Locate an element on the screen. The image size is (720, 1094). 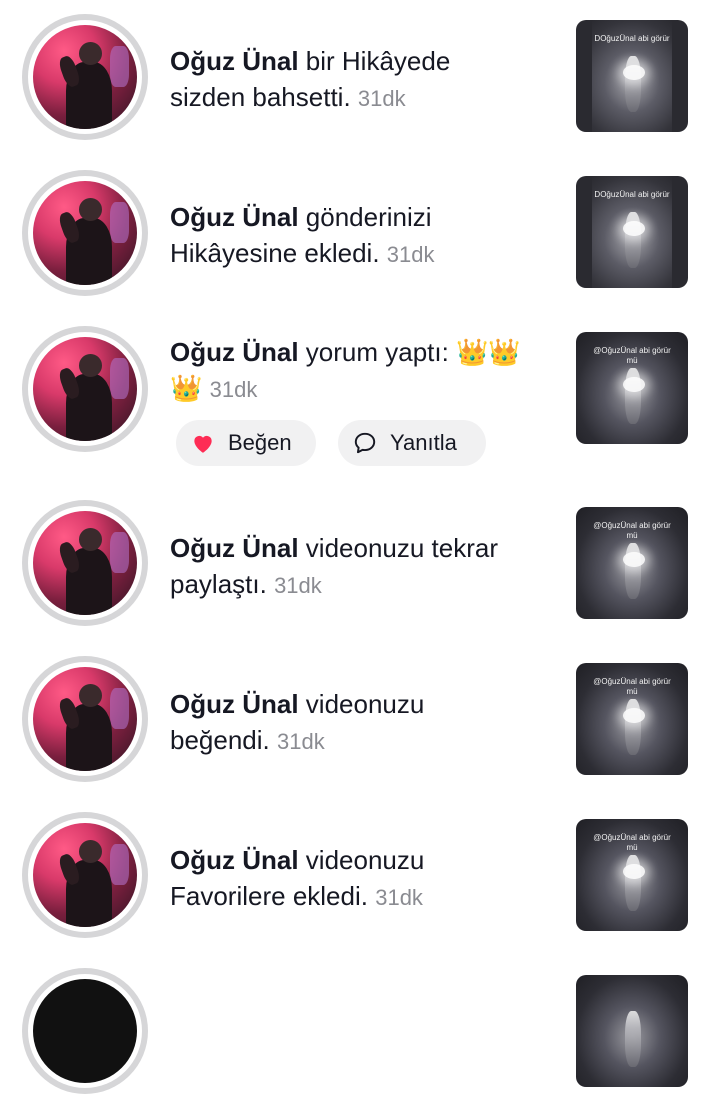
speech-bubble-icon is located at coordinates (365, 443).